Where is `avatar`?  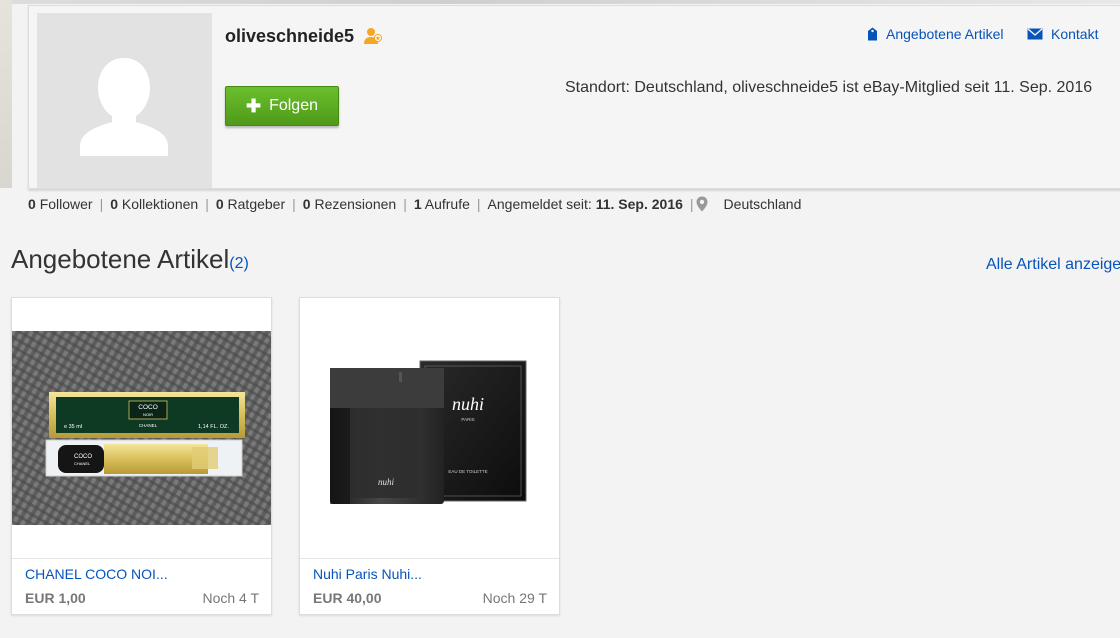 avatar is located at coordinates (124, 100).